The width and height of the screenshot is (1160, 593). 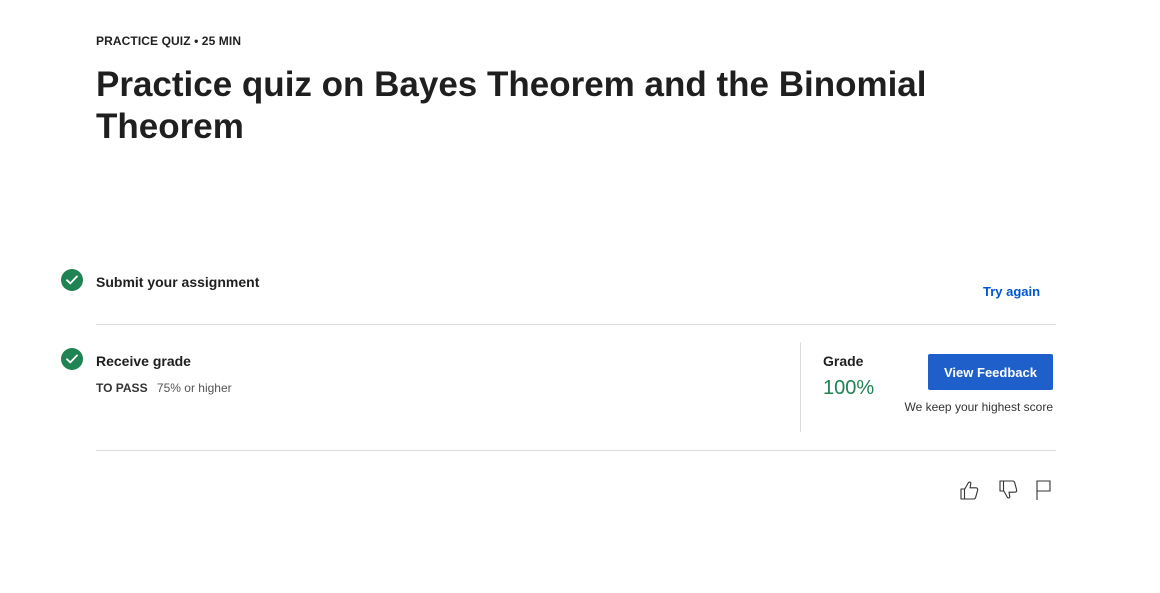 I want to click on grade-value: 100%, so click(x=849, y=388).